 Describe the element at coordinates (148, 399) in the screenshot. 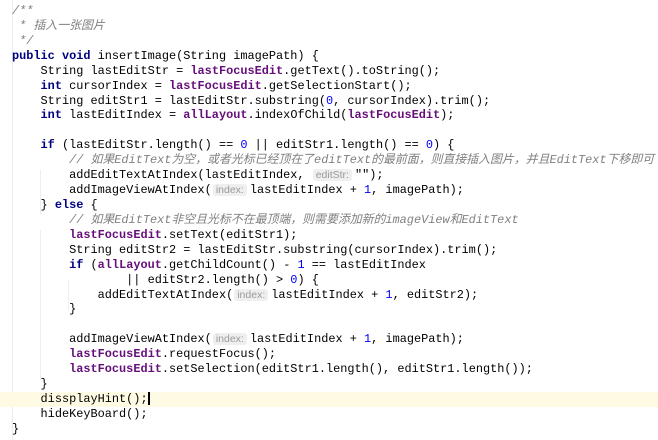

I see `text-caret` at that location.